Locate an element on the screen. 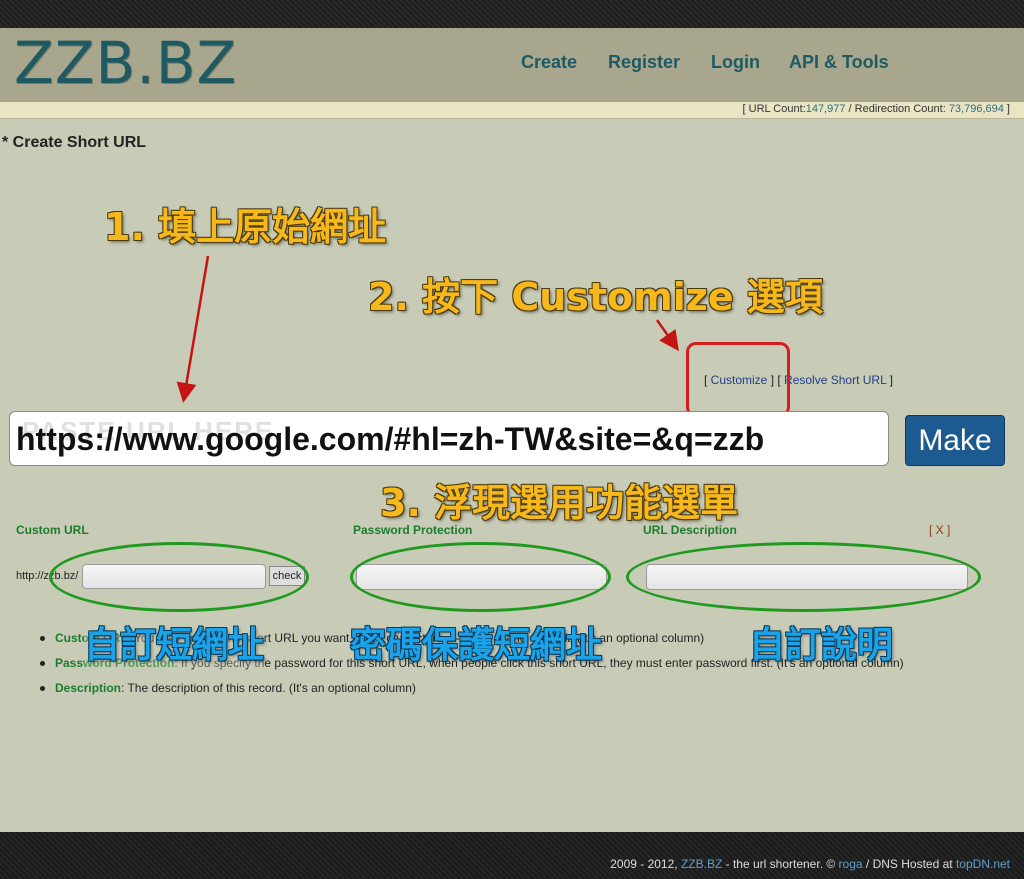 Image resolution: width=1024 pixels, height=879 pixels. password-highlight-oval is located at coordinates (480, 577).